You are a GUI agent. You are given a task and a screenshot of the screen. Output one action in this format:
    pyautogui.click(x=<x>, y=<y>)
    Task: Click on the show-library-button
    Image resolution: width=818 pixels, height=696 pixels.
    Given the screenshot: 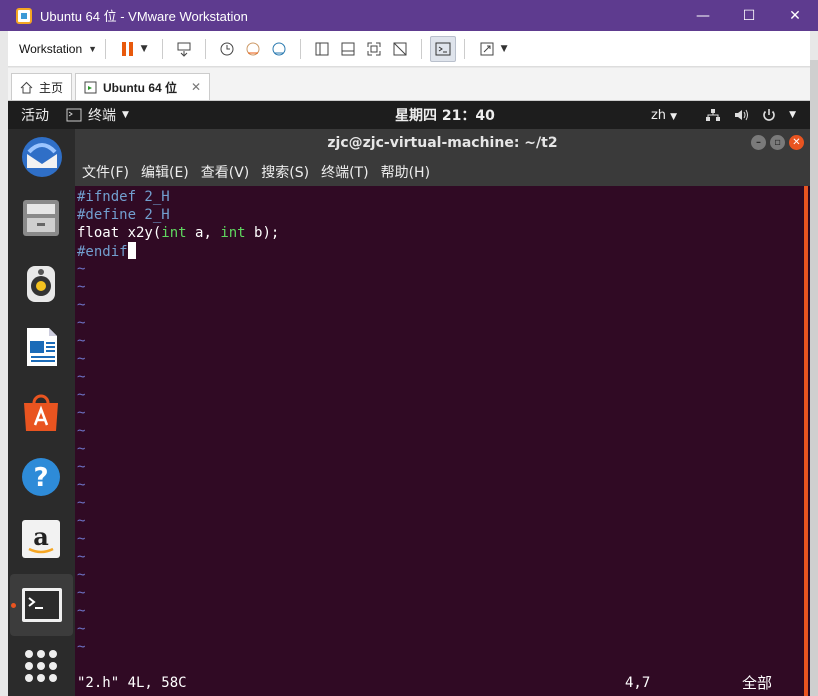 What is the action you would take?
    pyautogui.click(x=322, y=49)
    